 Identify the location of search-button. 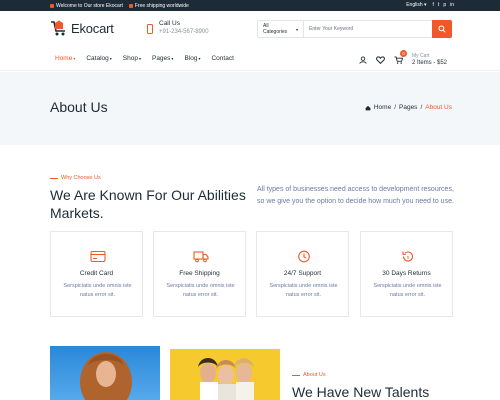
(442, 29).